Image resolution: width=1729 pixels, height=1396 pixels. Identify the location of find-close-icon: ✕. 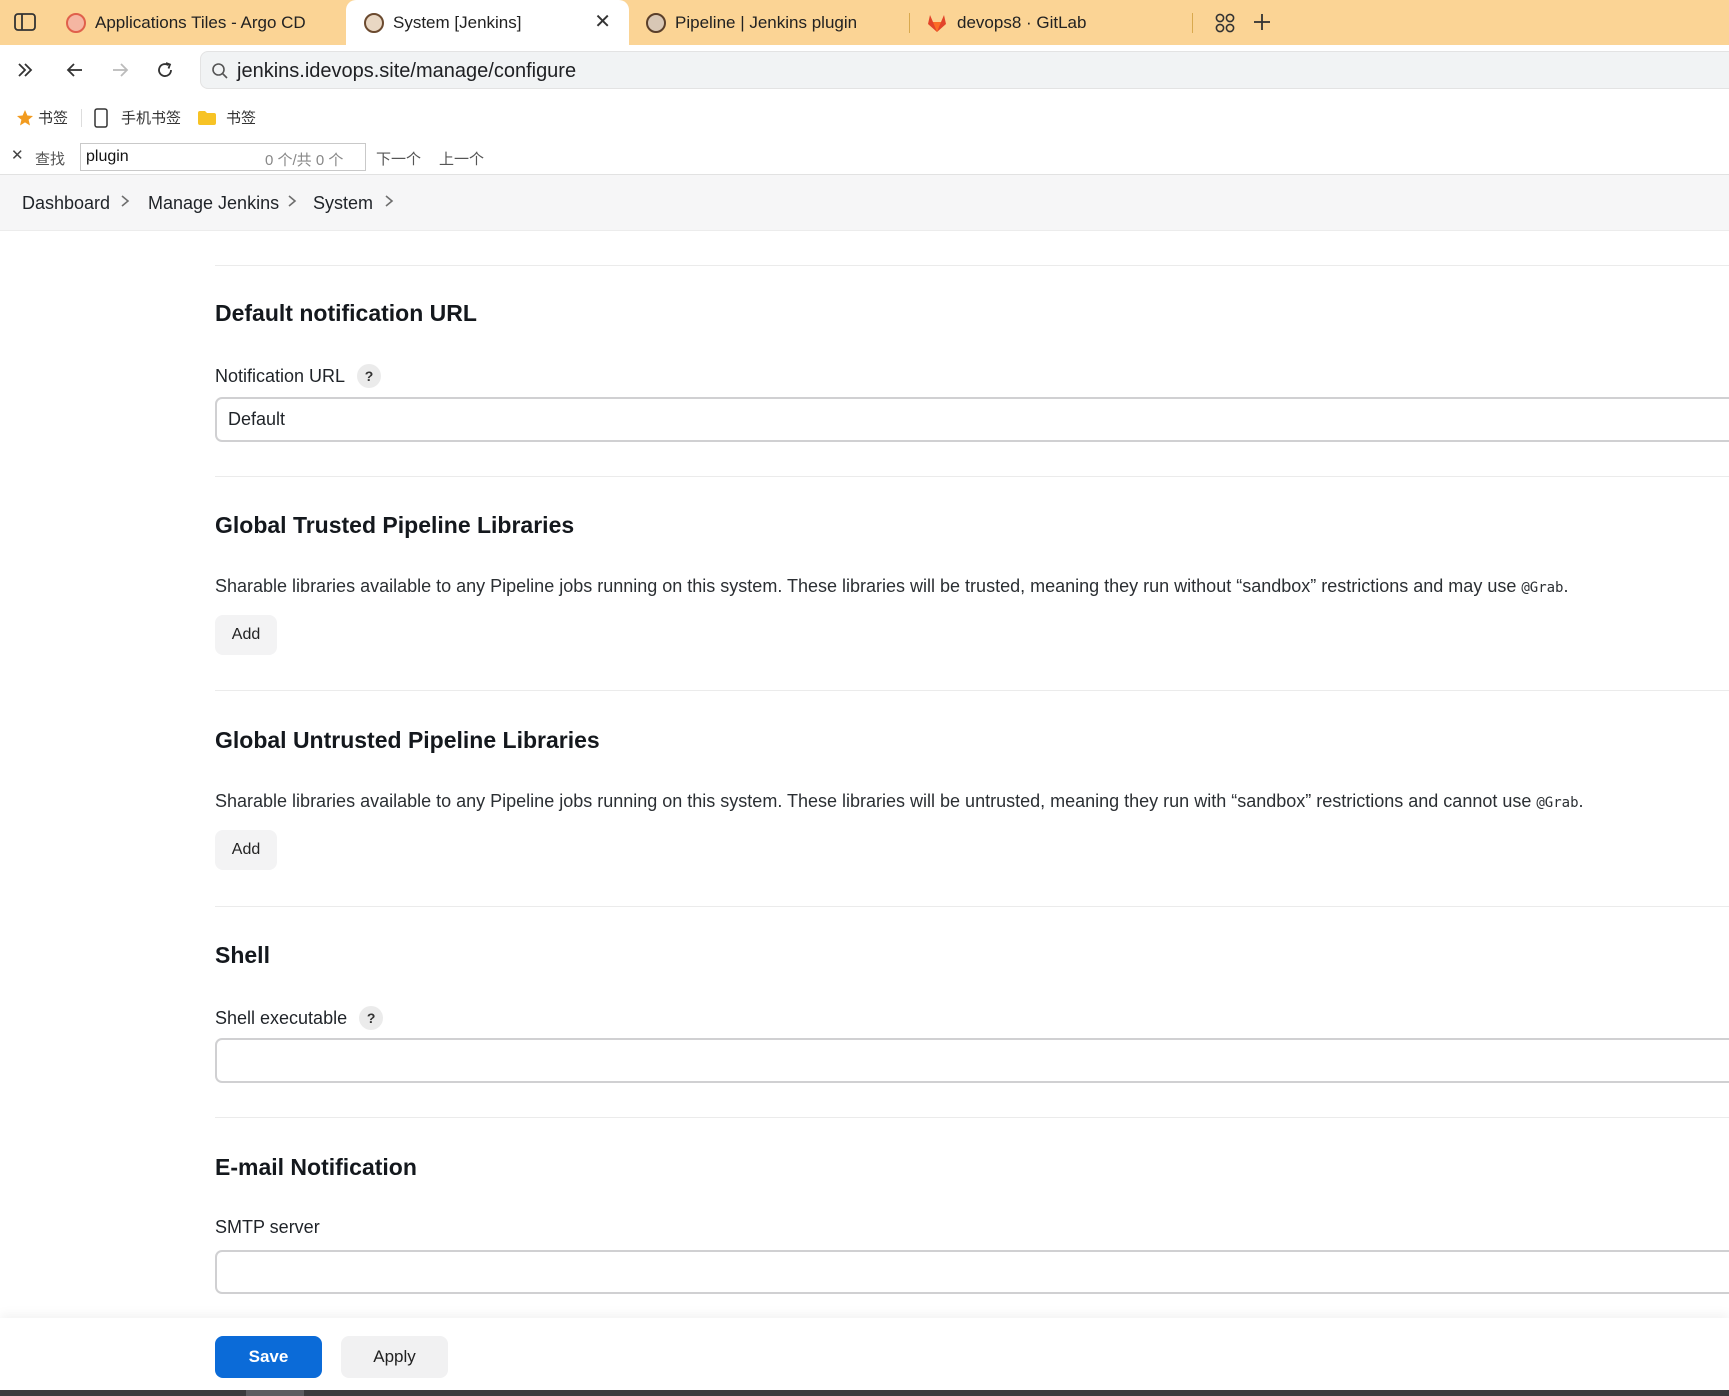
(17, 155).